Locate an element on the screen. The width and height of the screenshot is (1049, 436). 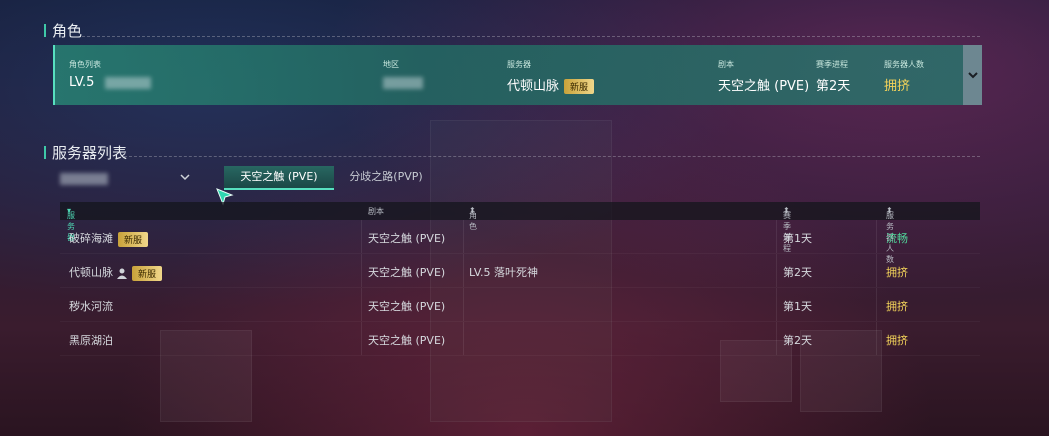
role-section-title: 角色 is located at coordinates (63, 30).